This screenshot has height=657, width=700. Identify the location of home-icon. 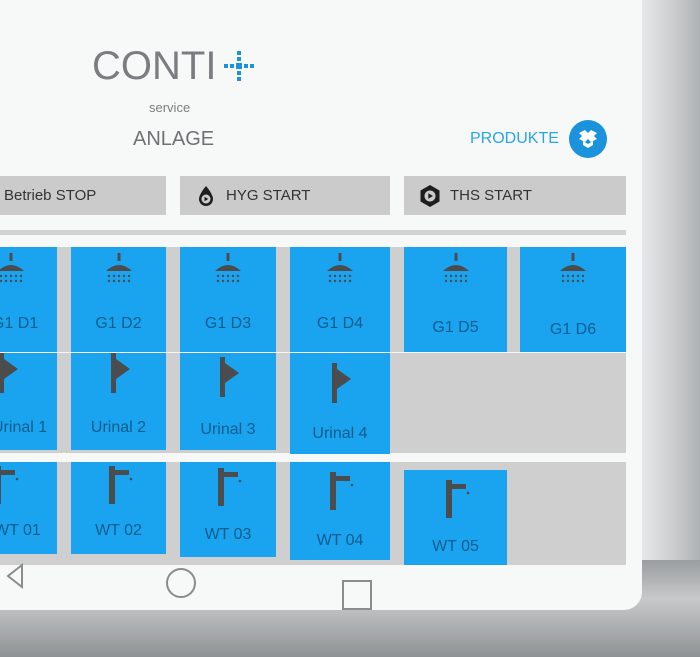
(181, 583).